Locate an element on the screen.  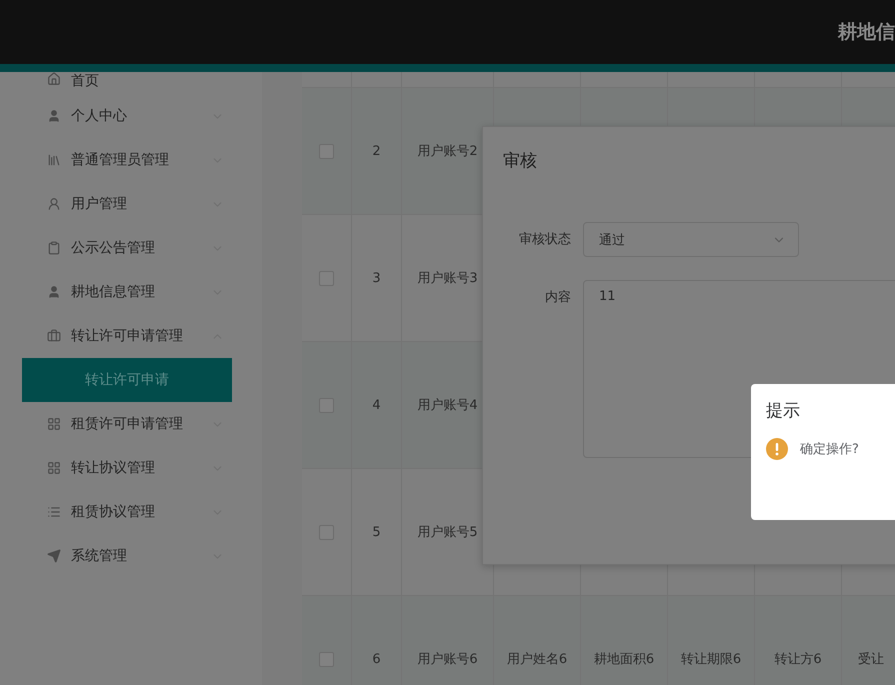
table-cell-text: 转让方6 is located at coordinates (798, 659).